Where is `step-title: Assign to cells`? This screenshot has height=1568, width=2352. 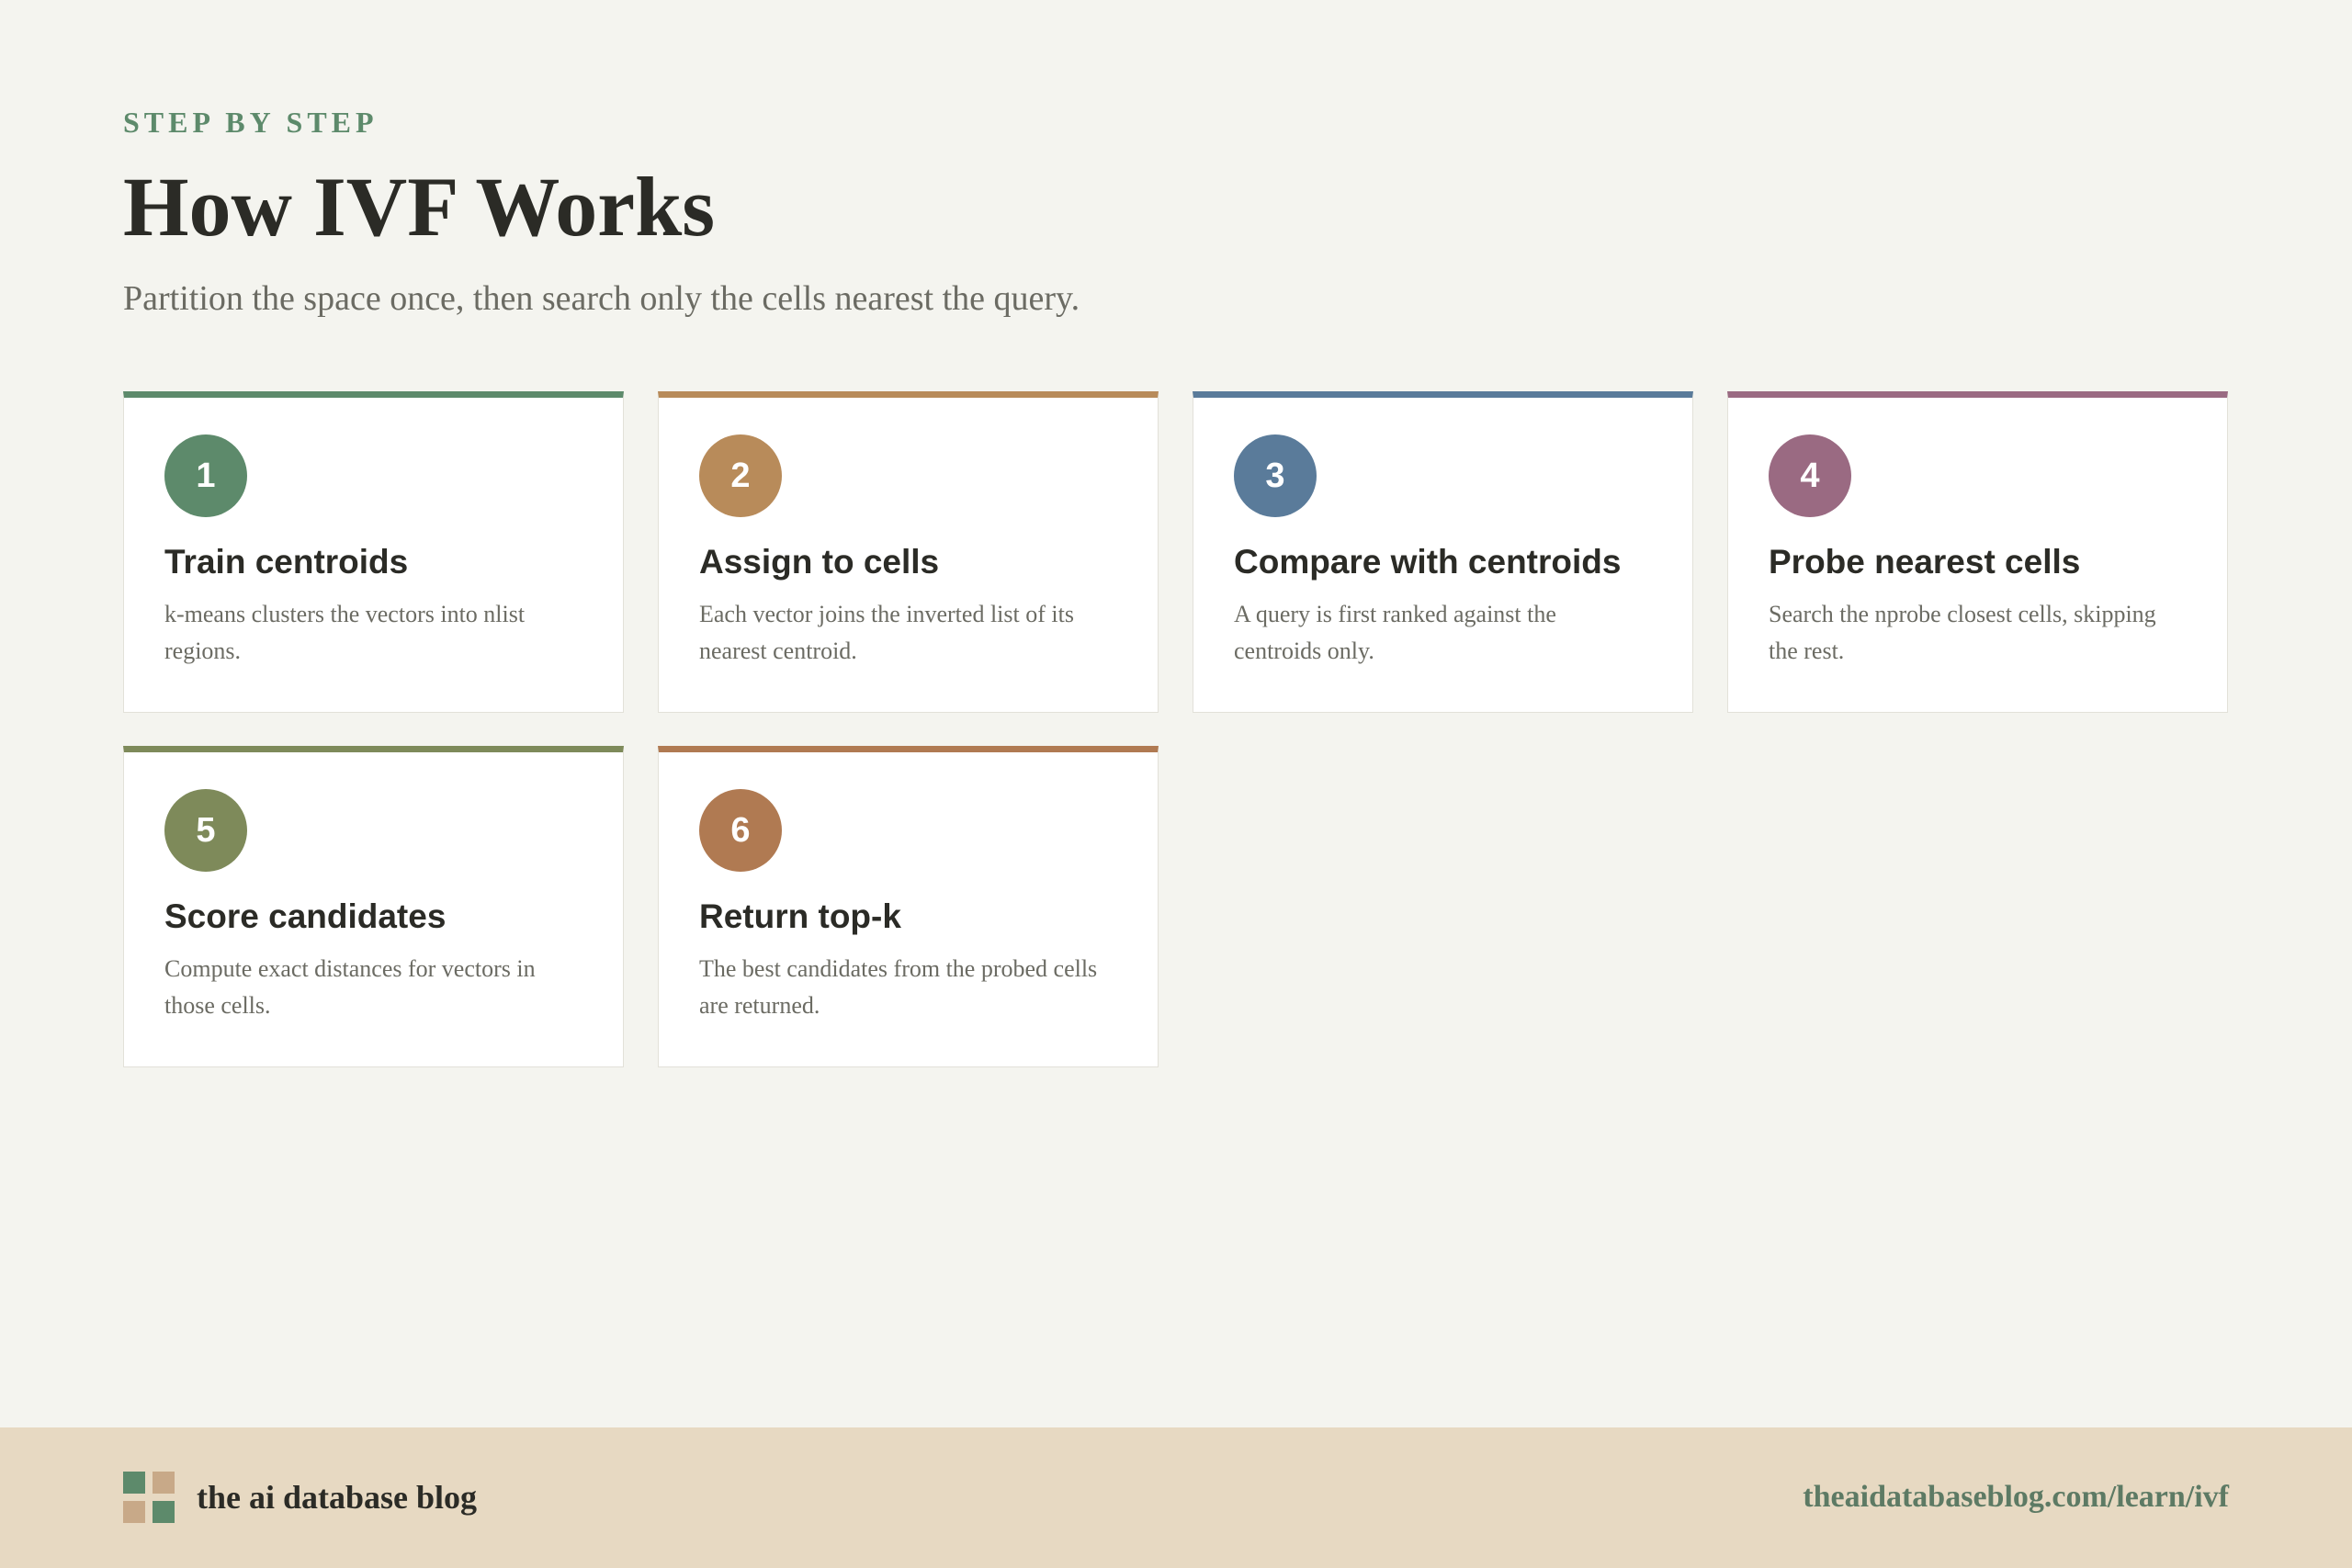 step-title: Assign to cells is located at coordinates (820, 562).